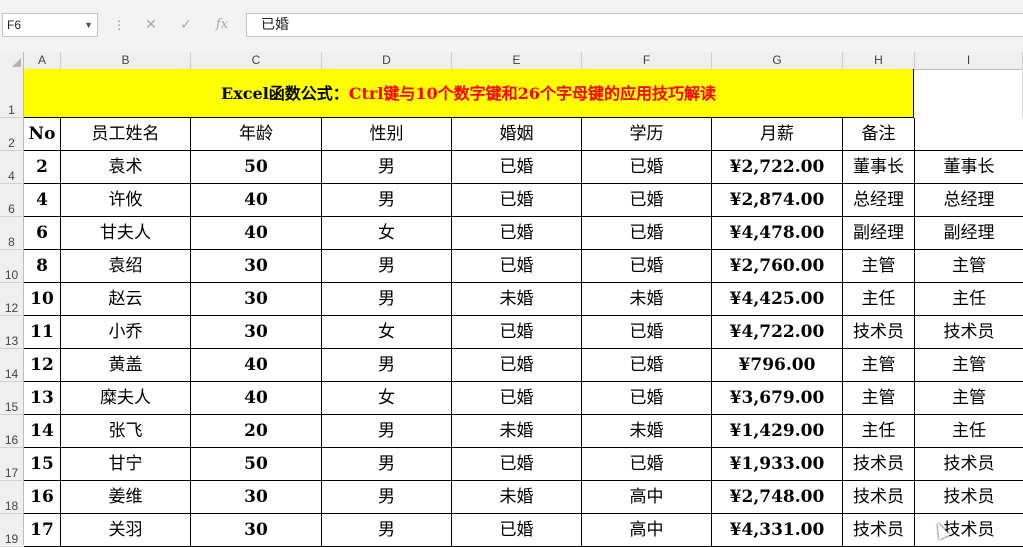  What do you see at coordinates (647, 464) in the screenshot?
I see `cell-f-17: 已婚` at bounding box center [647, 464].